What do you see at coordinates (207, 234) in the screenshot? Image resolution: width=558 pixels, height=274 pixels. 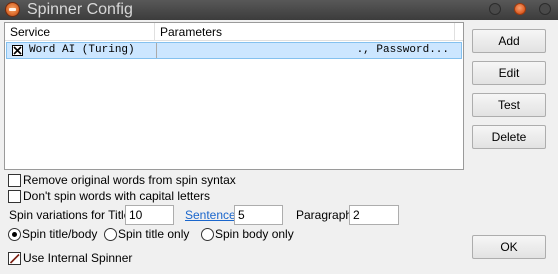 I see `spin-body-only-radio` at bounding box center [207, 234].